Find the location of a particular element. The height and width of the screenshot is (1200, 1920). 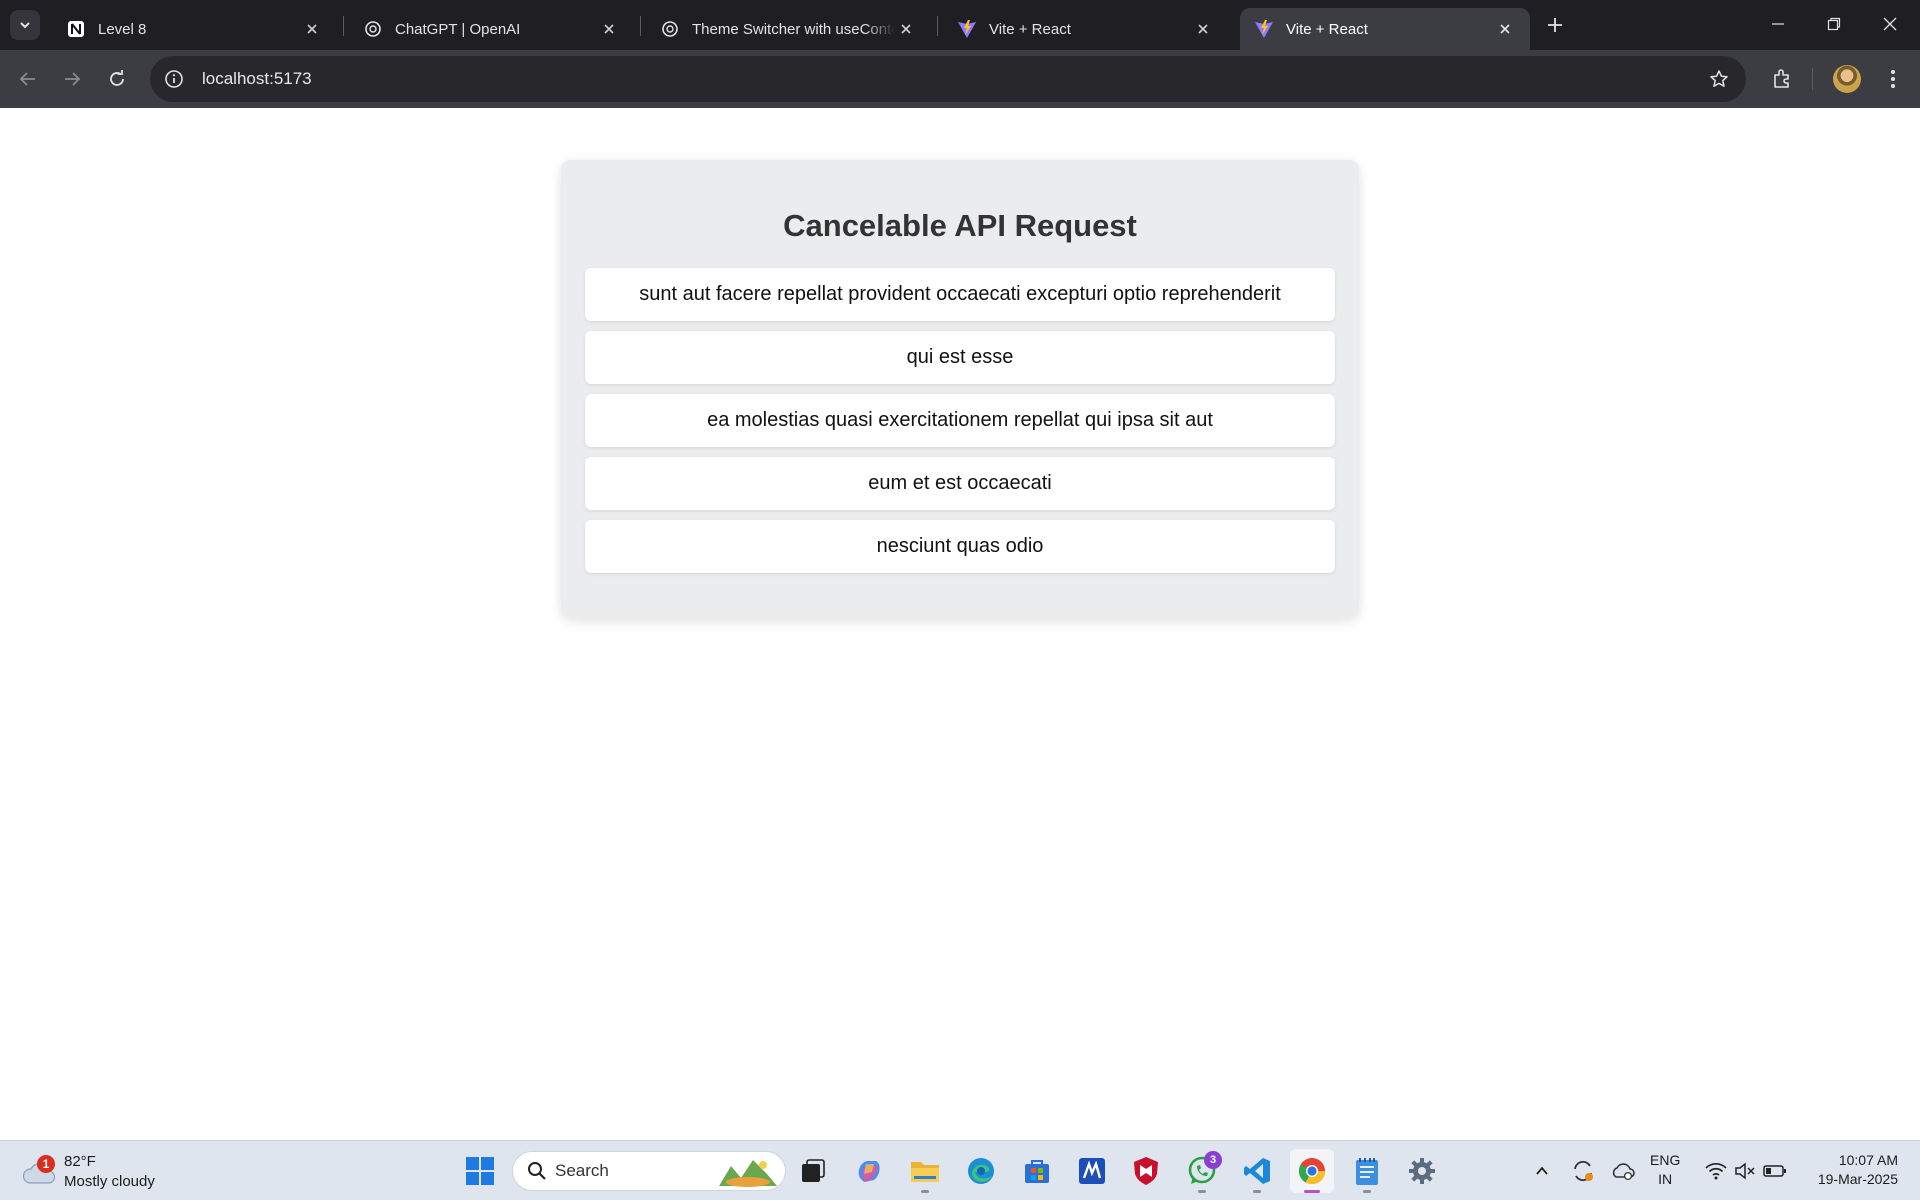

sync-tray-icon is located at coordinates (1583, 1171).